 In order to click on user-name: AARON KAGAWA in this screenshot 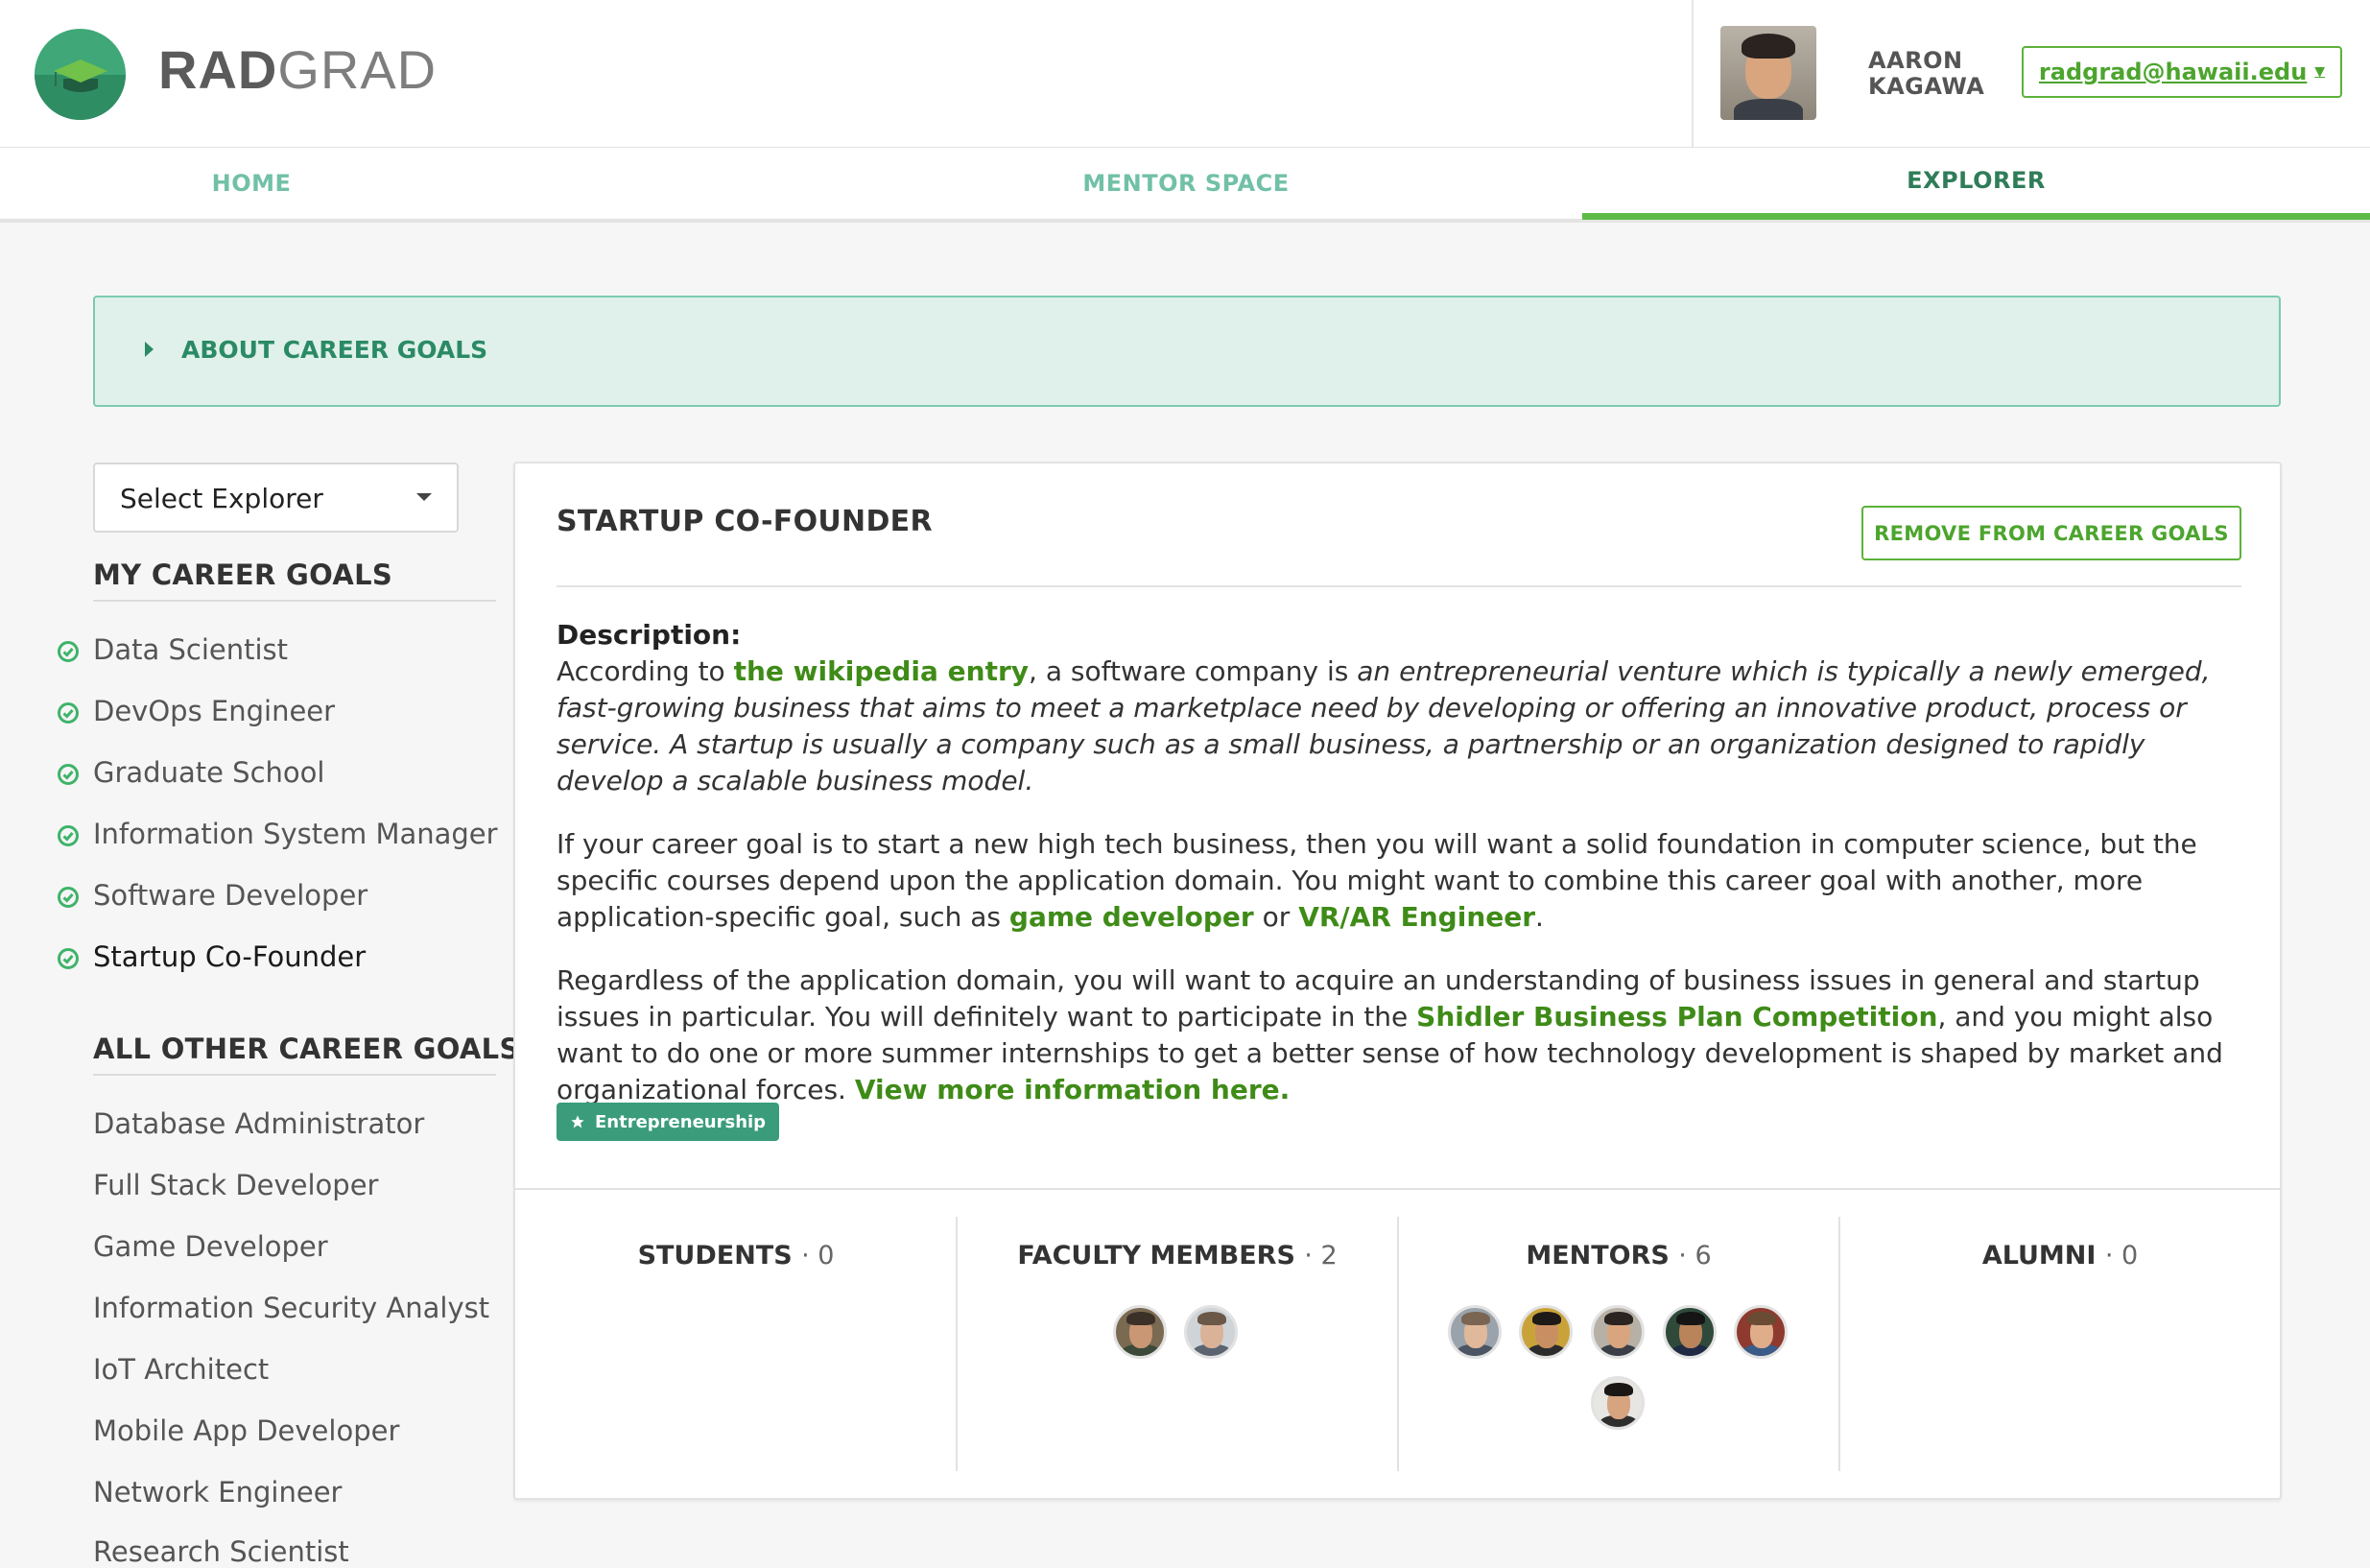, I will do `click(1935, 74)`.